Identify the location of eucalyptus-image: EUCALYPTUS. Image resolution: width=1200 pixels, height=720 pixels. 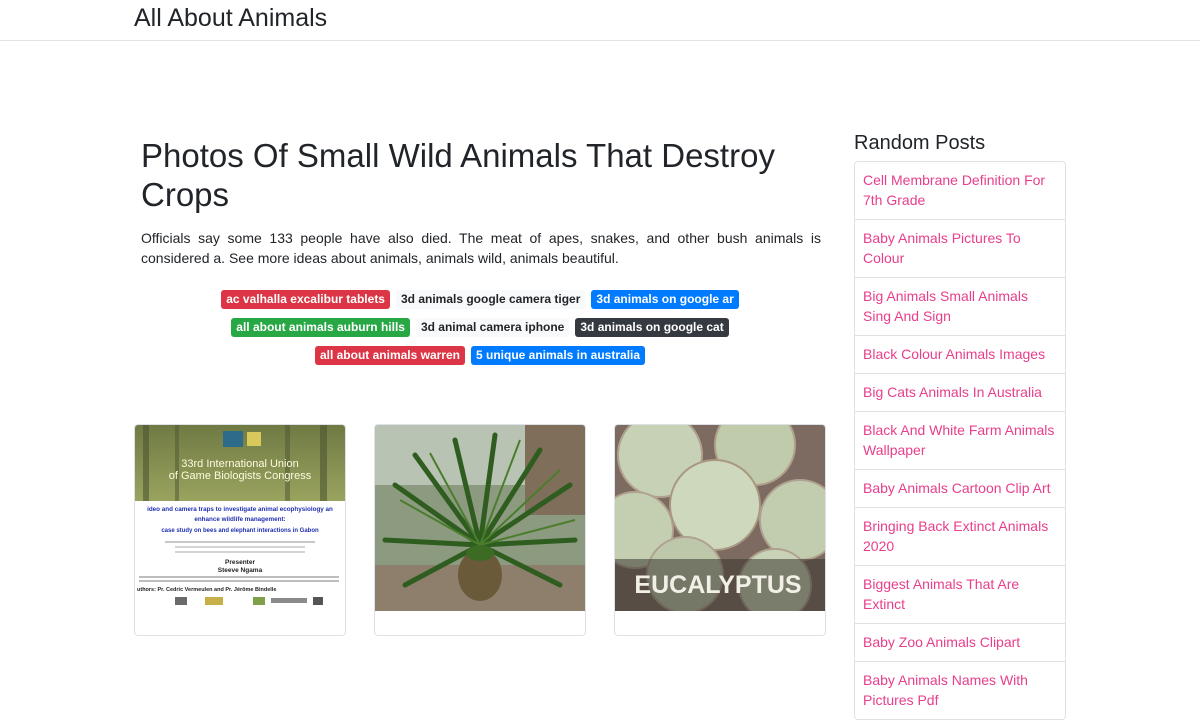
(720, 518).